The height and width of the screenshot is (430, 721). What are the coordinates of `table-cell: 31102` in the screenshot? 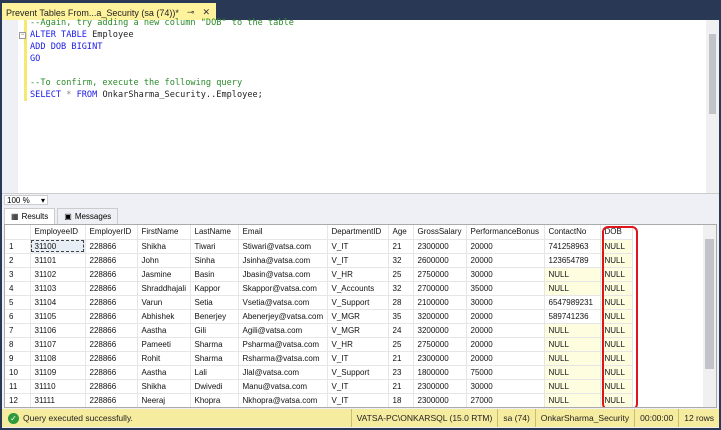 It's located at (58, 274).